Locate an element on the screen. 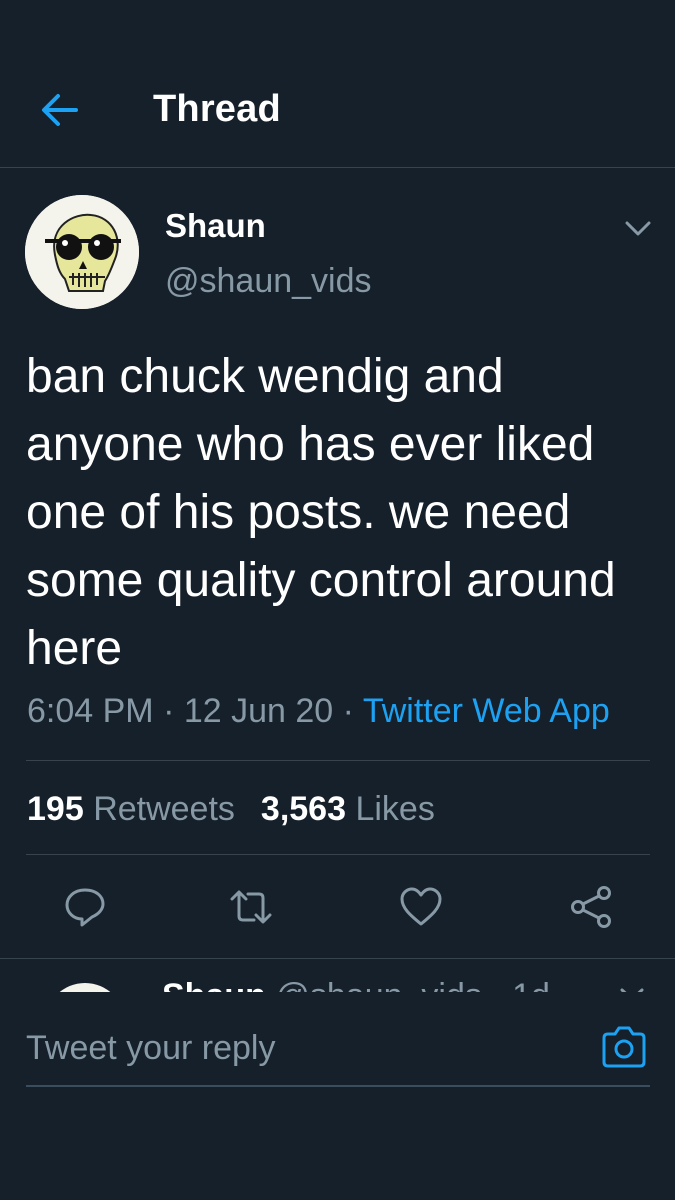 This screenshot has height=1200, width=675. retweets-stat: 195 Retweets is located at coordinates (131, 809).